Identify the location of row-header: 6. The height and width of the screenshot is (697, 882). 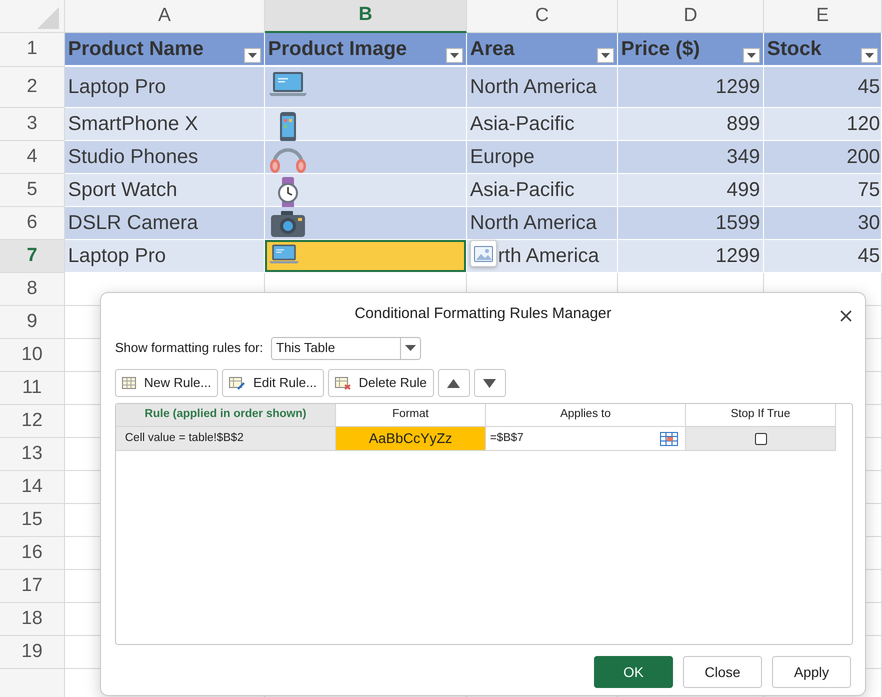
(32, 223).